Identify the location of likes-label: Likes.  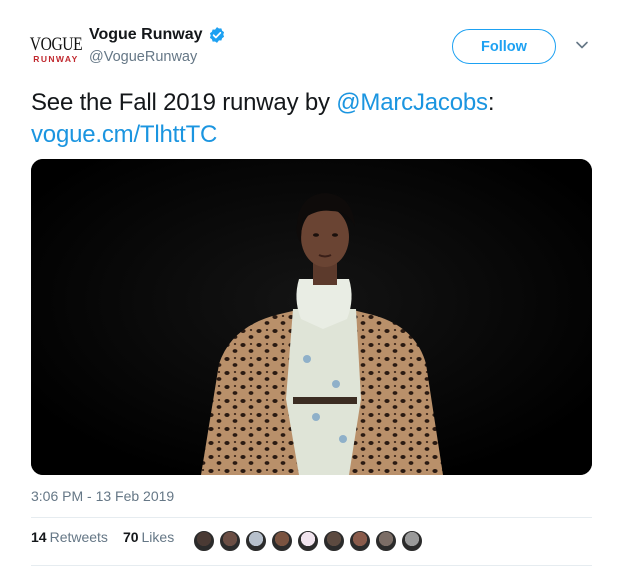
(158, 537).